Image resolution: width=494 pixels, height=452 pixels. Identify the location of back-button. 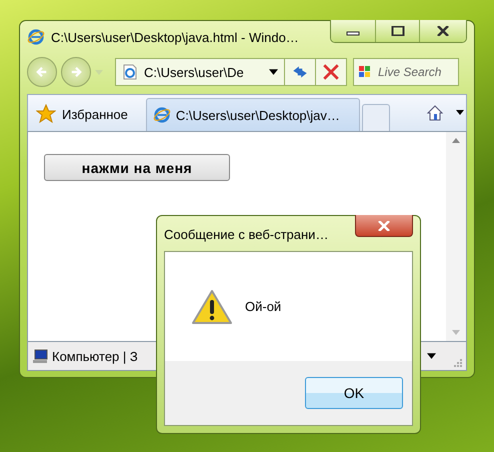
(42, 72).